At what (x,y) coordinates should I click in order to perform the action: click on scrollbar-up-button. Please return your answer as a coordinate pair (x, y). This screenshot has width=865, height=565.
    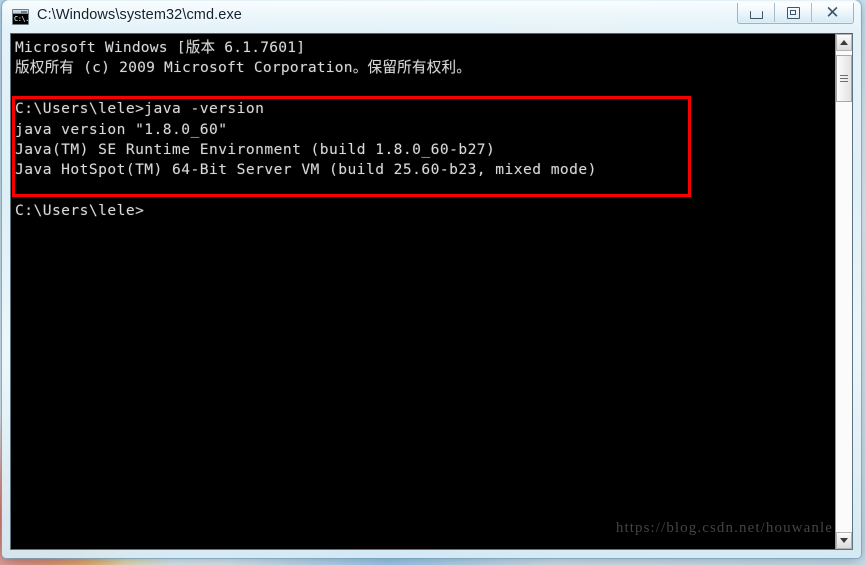
    Looking at the image, I should click on (844, 42).